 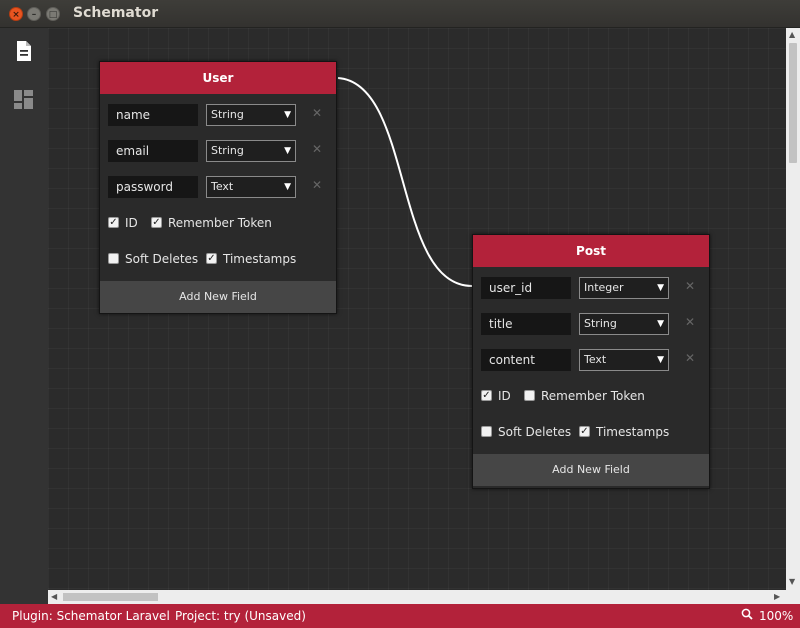 What do you see at coordinates (34, 14) in the screenshot?
I see `minimize-window-button: –` at bounding box center [34, 14].